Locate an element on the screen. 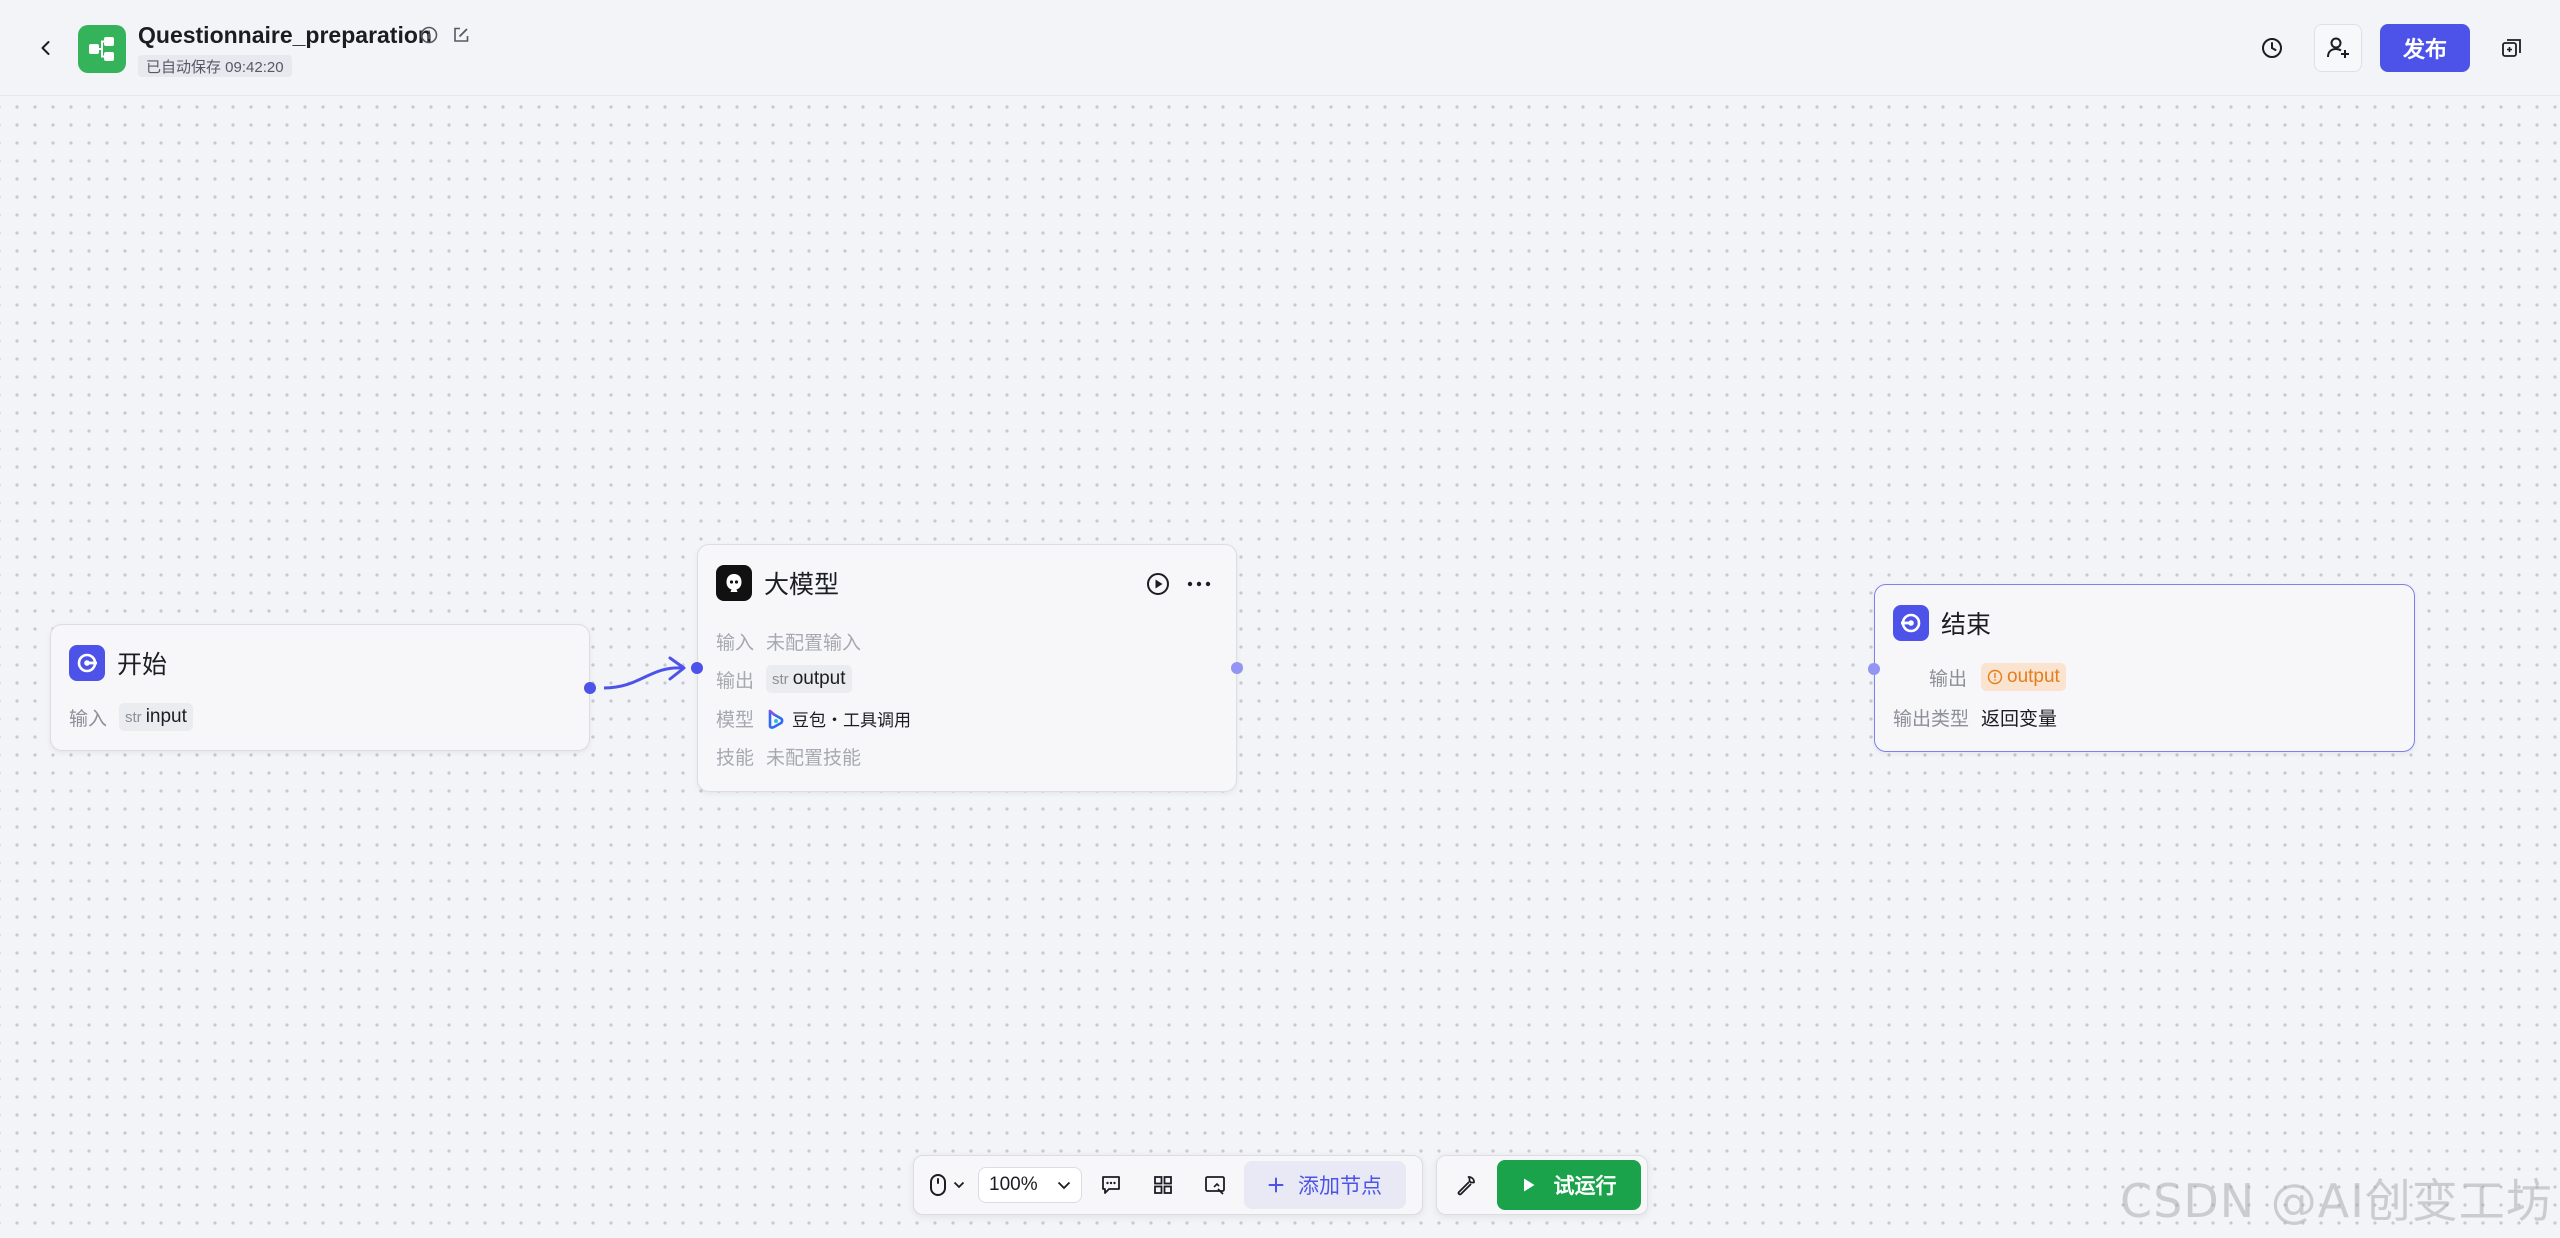 The width and height of the screenshot is (2560, 1238). play-circle-icon is located at coordinates (1158, 584).